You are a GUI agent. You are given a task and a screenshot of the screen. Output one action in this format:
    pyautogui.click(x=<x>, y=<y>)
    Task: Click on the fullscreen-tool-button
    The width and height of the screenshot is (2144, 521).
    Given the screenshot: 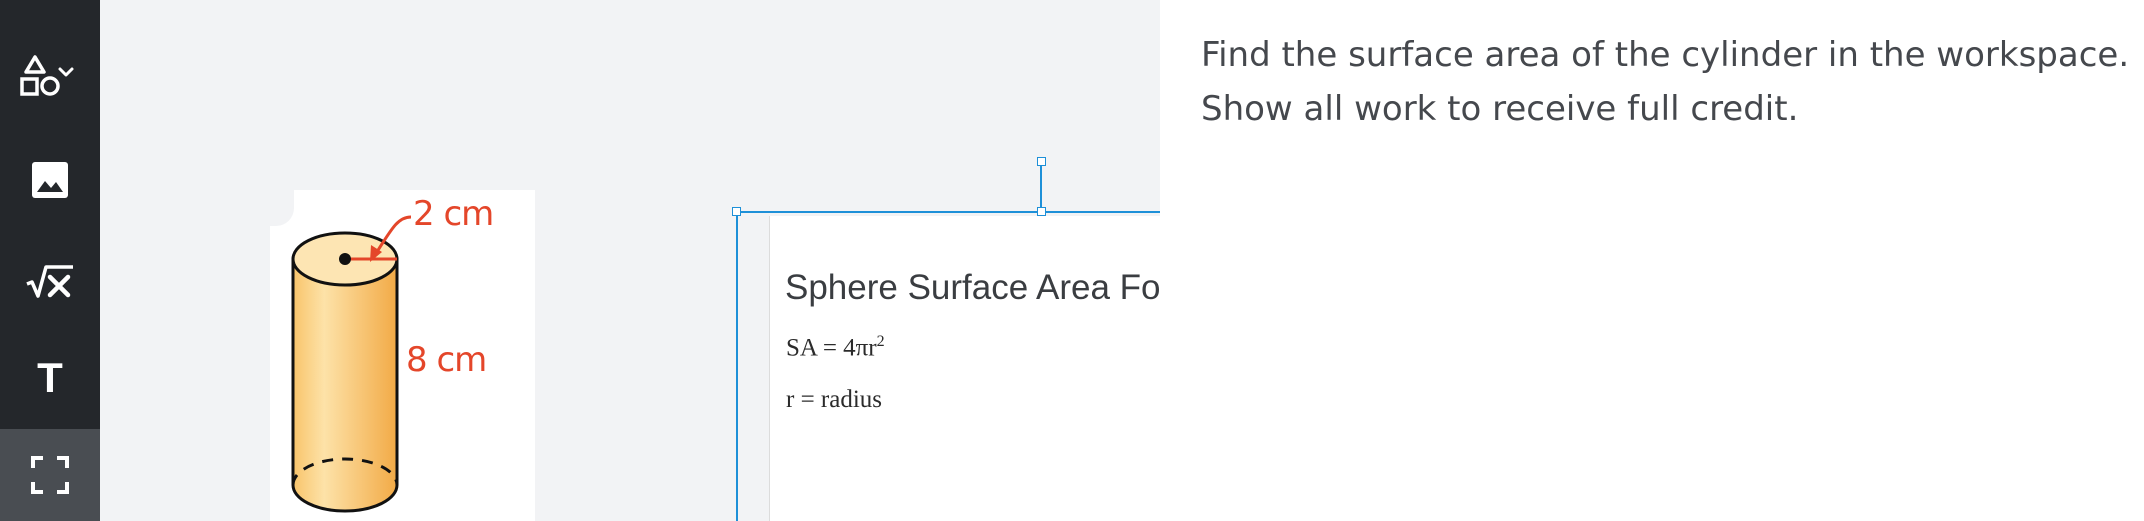 What is the action you would take?
    pyautogui.click(x=50, y=475)
    